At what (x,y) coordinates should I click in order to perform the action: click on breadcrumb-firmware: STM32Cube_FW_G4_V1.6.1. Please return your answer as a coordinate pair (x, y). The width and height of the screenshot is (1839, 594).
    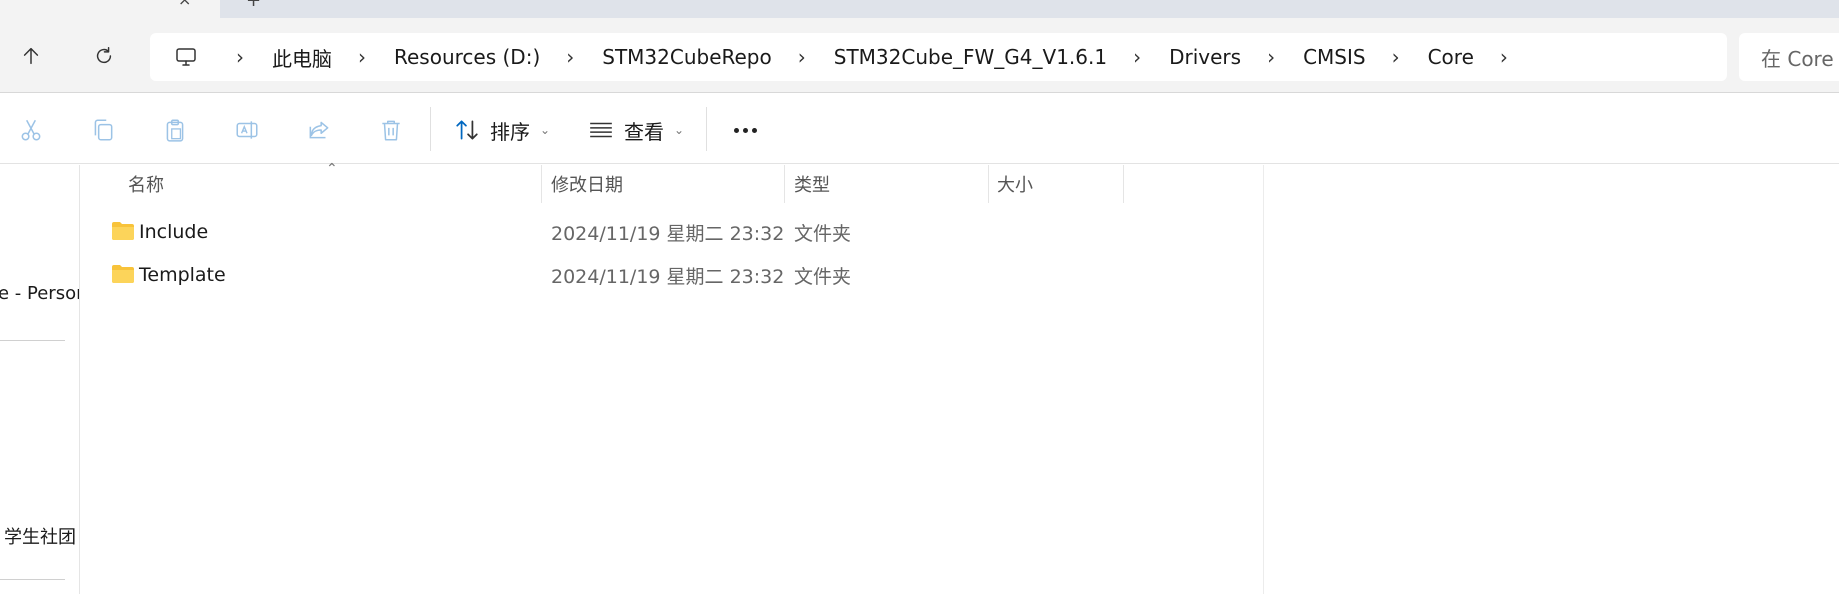
    Looking at the image, I should click on (970, 57).